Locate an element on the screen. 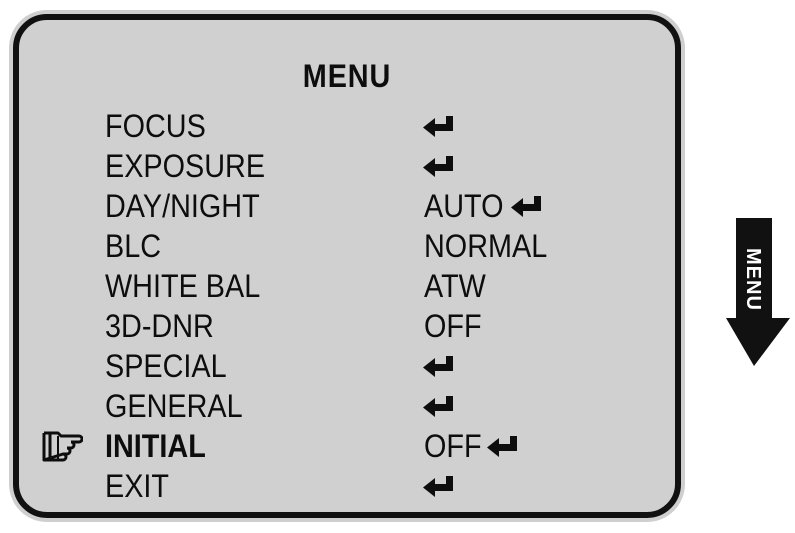 This screenshot has height=533, width=795. menu-item-exit: EXIT is located at coordinates (347, 486).